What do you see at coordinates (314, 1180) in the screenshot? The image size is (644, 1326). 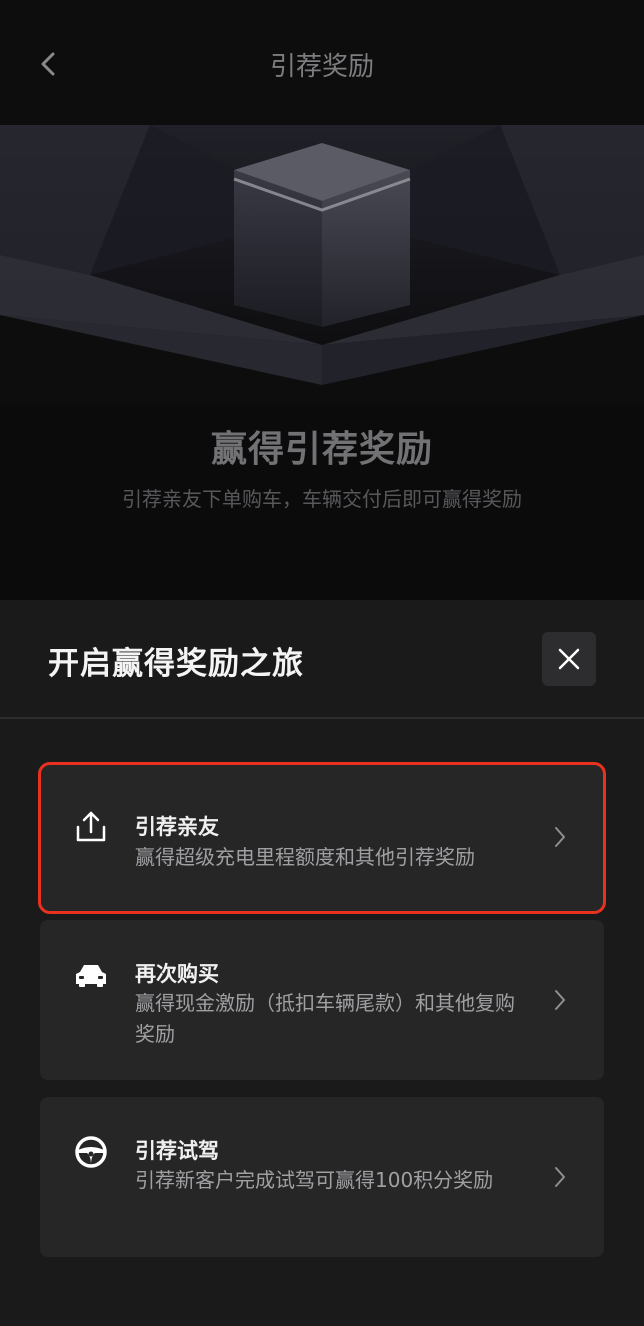 I see `option-description: 引荐新客户完成试驾可赢得100积分奖励` at bounding box center [314, 1180].